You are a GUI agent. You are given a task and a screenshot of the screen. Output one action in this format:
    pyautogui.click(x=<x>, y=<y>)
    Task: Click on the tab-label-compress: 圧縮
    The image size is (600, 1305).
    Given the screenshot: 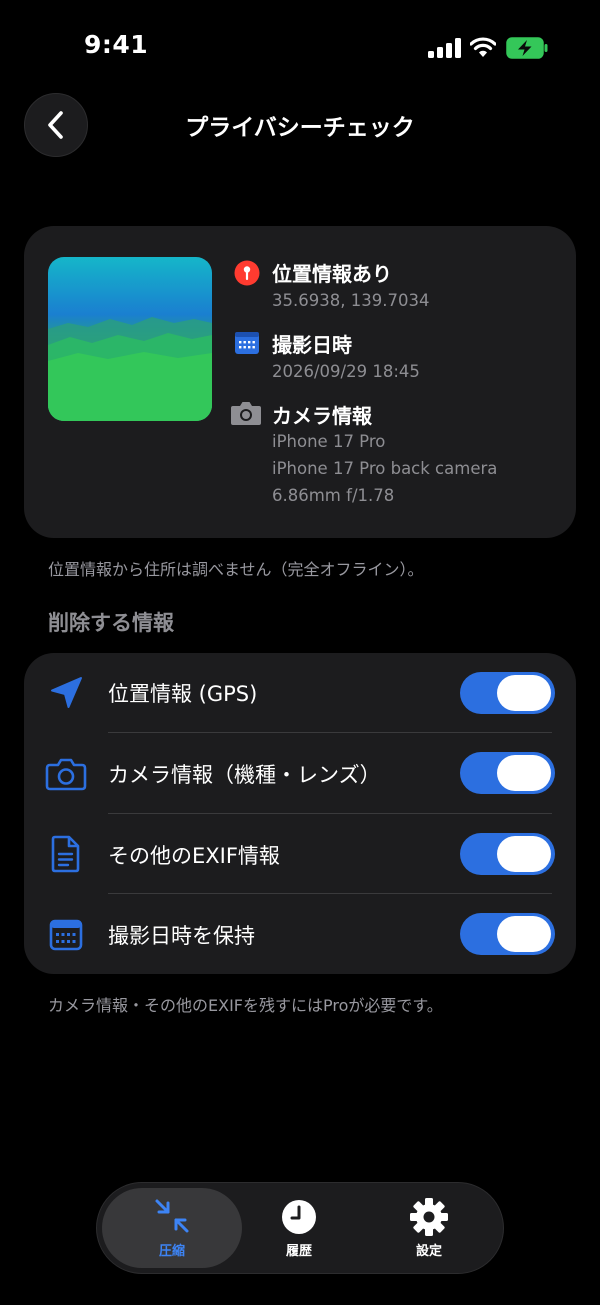 What is the action you would take?
    pyautogui.click(x=171, y=1251)
    